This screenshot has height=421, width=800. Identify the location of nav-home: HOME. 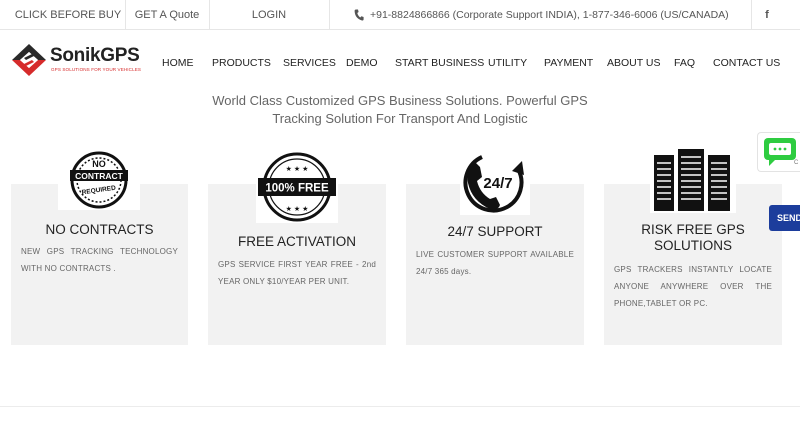
(178, 63).